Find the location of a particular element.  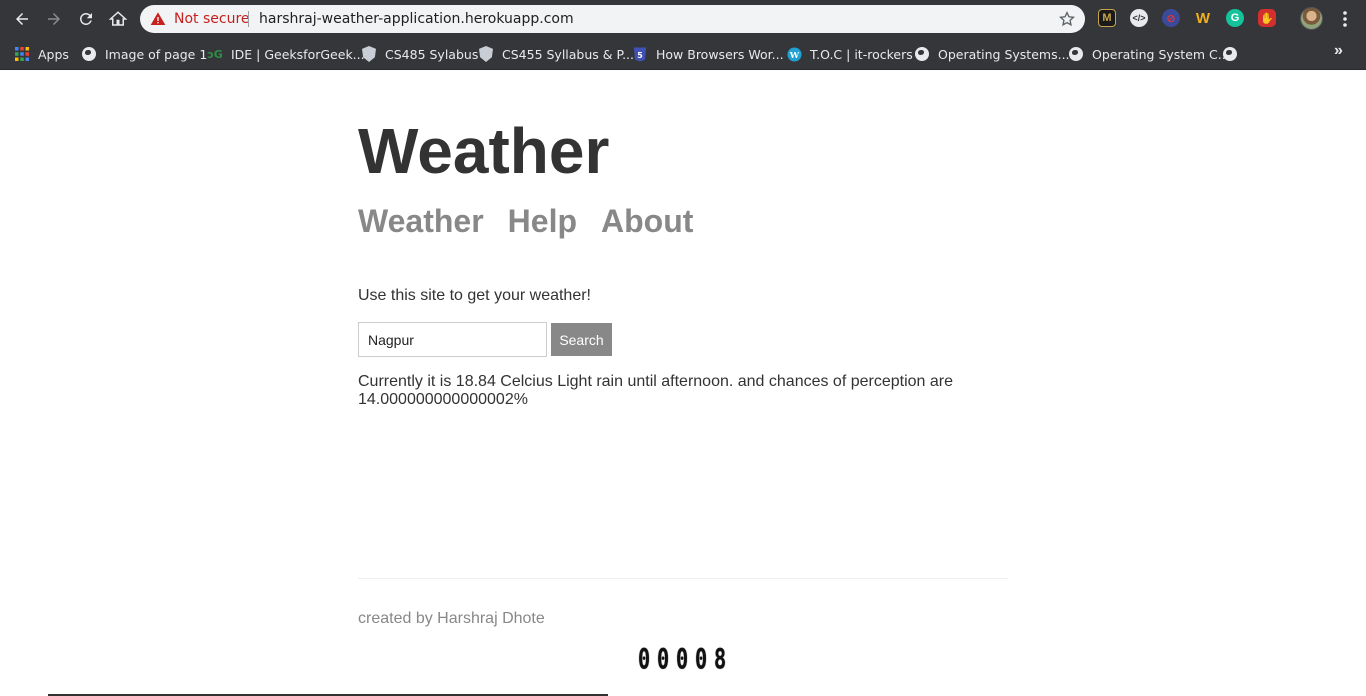

svg-text: 5 is located at coordinates (639, 55).